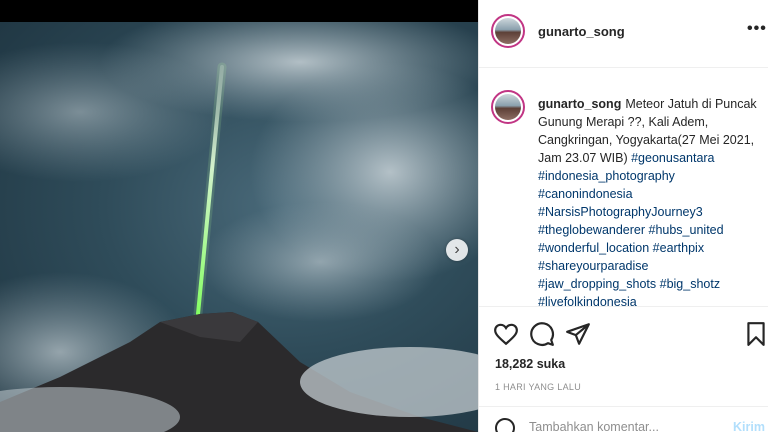 Image resolution: width=768 pixels, height=432 pixels. I want to click on post-comment-button: Kirim, so click(749, 426).